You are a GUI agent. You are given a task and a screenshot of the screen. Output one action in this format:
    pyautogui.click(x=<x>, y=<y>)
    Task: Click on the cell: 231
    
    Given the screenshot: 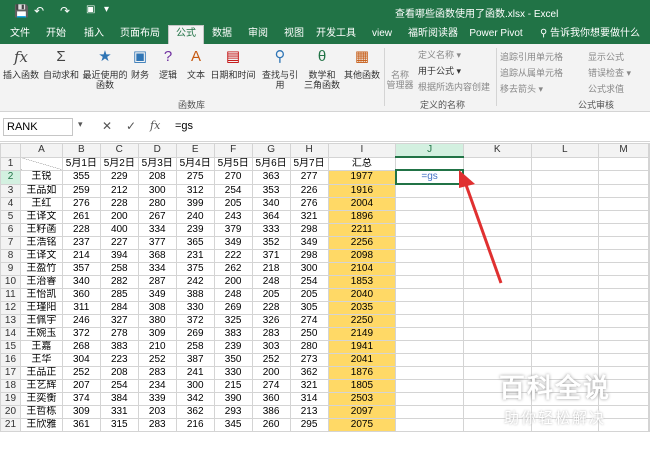 What is the action you would take?
    pyautogui.click(x=195, y=255)
    